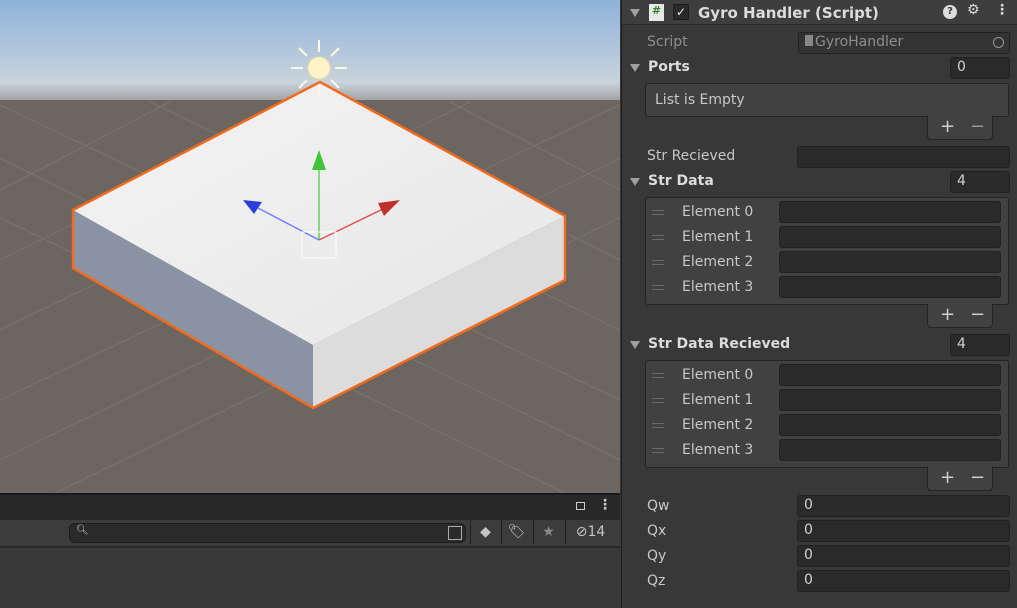  What do you see at coordinates (635, 13) in the screenshot?
I see `foldout-arrow-icon` at bounding box center [635, 13].